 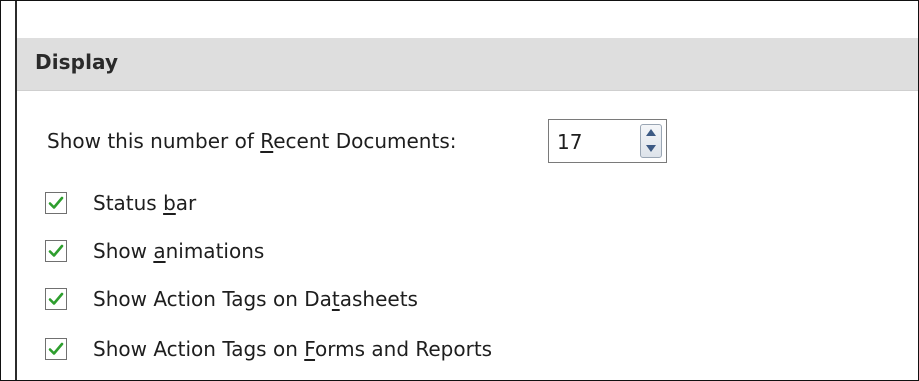 I want to click on action-tags-datasheets-label: Show Action Tags on Datasheets, so click(x=255, y=299).